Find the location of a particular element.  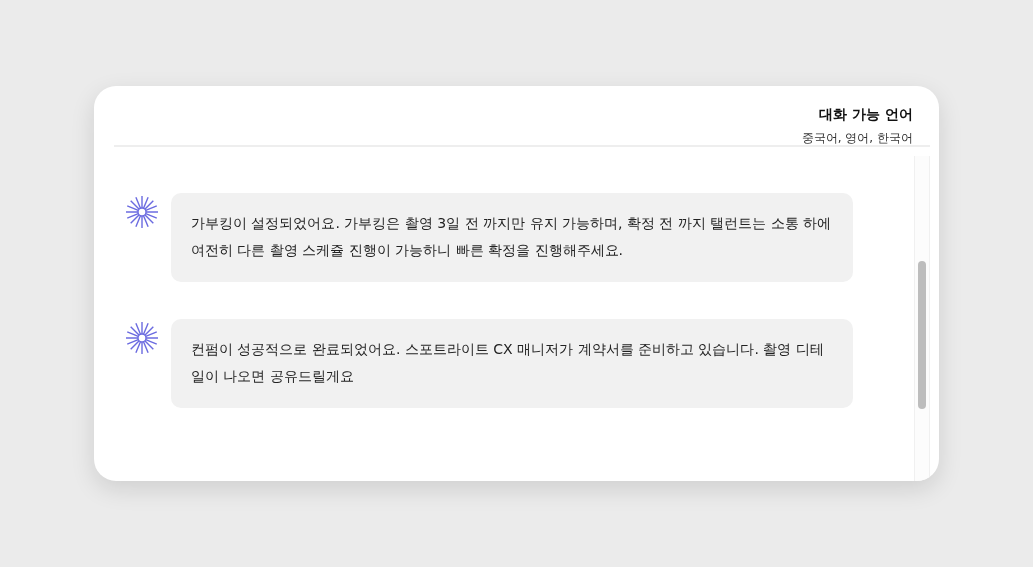

message-bubble: 가부킹이 설정되었어요. 가부킹은 촬영 3일 전 까지만 유지 가능하며, 확정 전 까지 탤런트는 소통 하에 여전히 다른 촬영 스케쥴 진행이 가능하니 빠른 확정을 진행해주세요. is located at coordinates (512, 237).